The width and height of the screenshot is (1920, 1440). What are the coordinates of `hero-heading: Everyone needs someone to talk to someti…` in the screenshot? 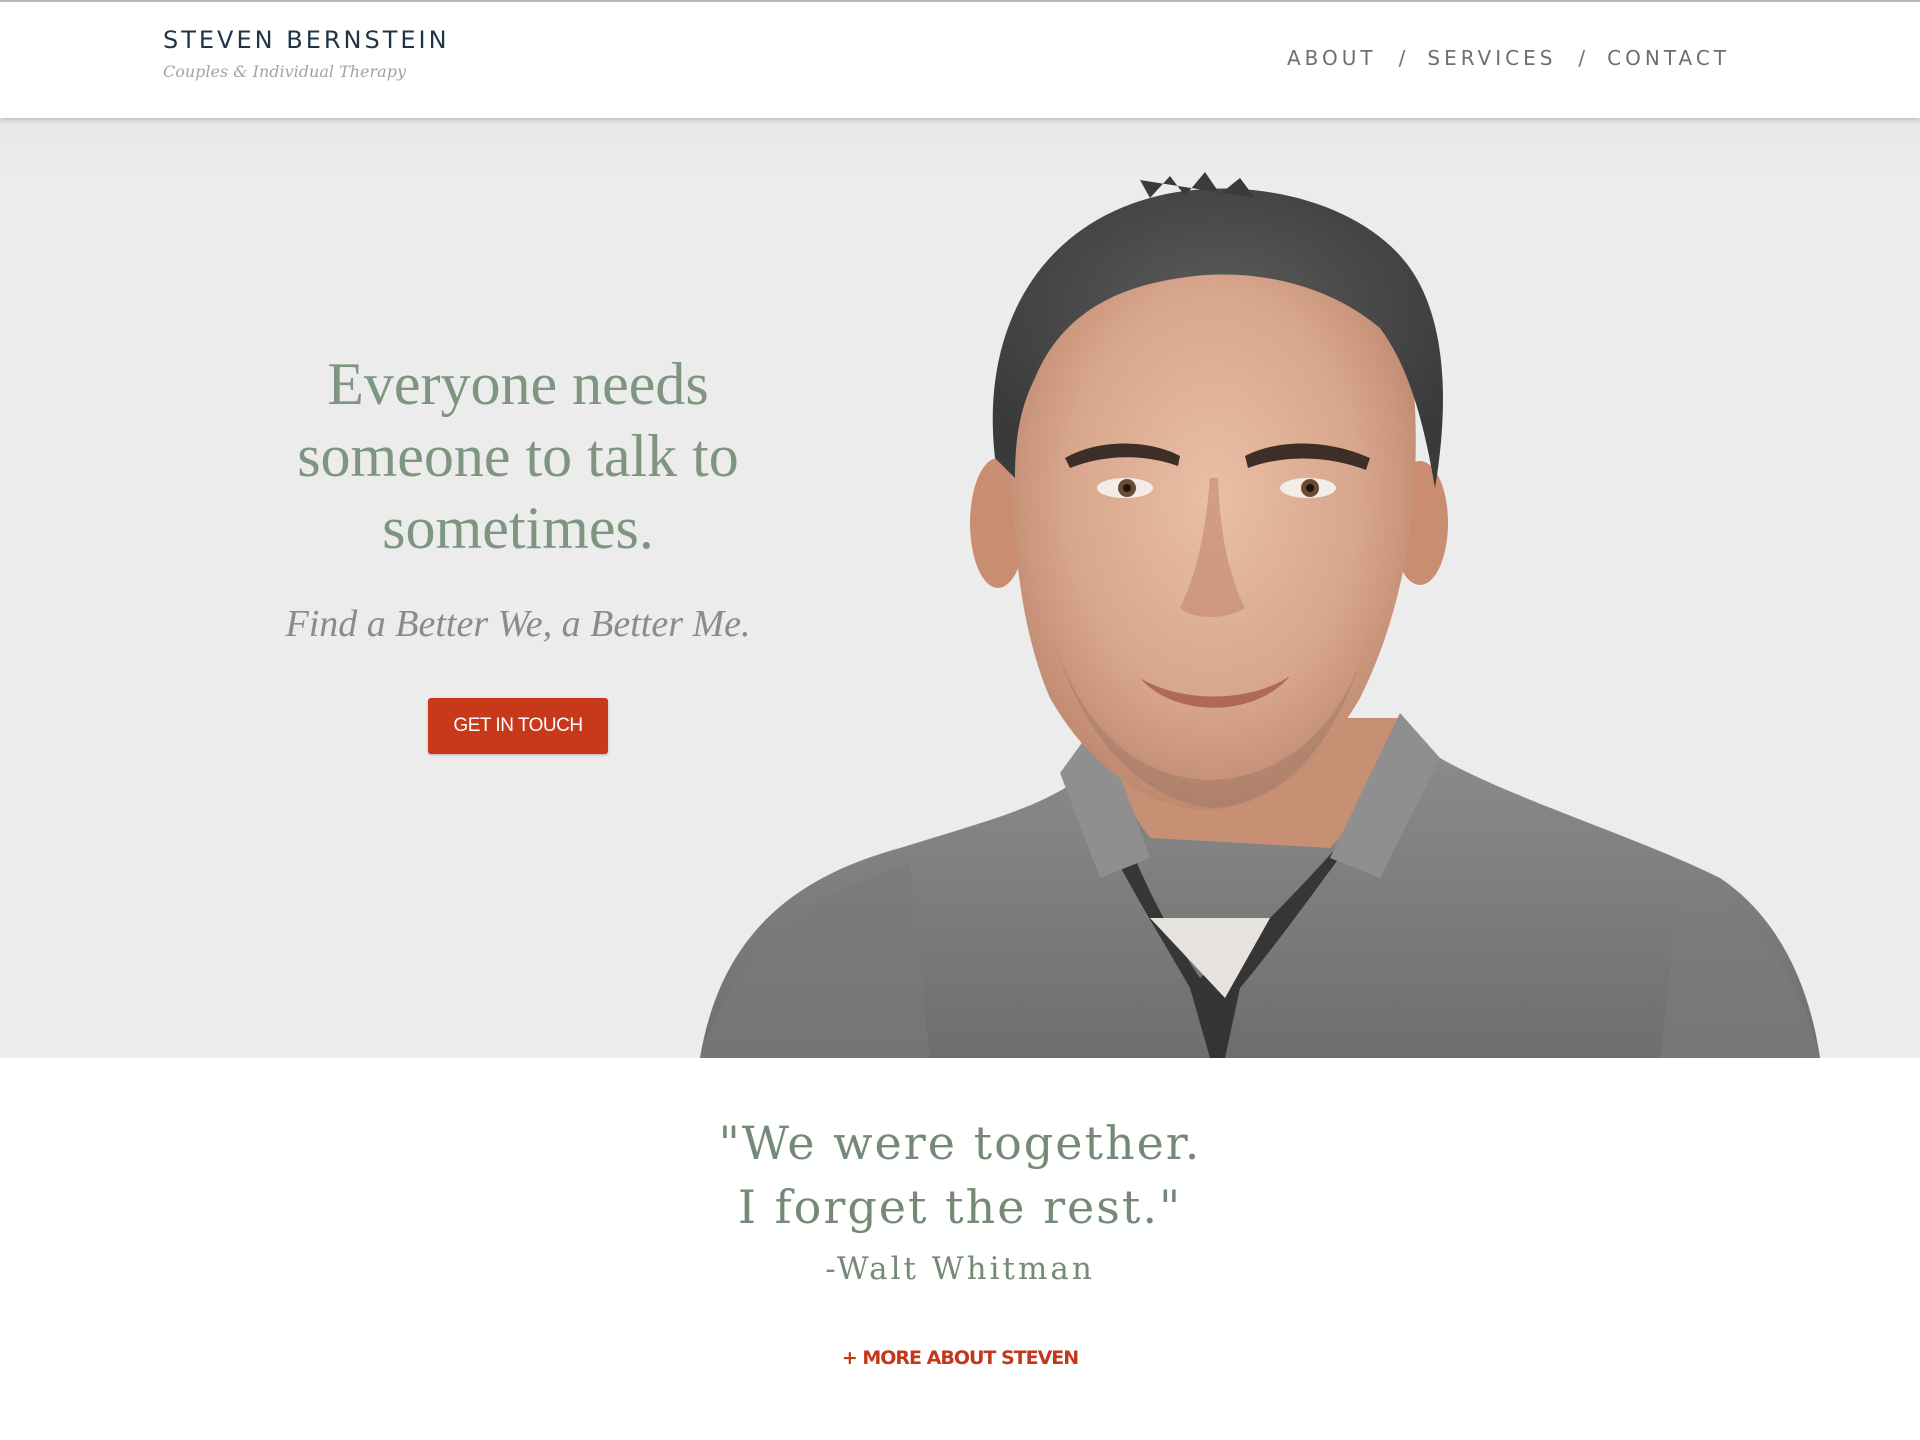 It's located at (518, 456).